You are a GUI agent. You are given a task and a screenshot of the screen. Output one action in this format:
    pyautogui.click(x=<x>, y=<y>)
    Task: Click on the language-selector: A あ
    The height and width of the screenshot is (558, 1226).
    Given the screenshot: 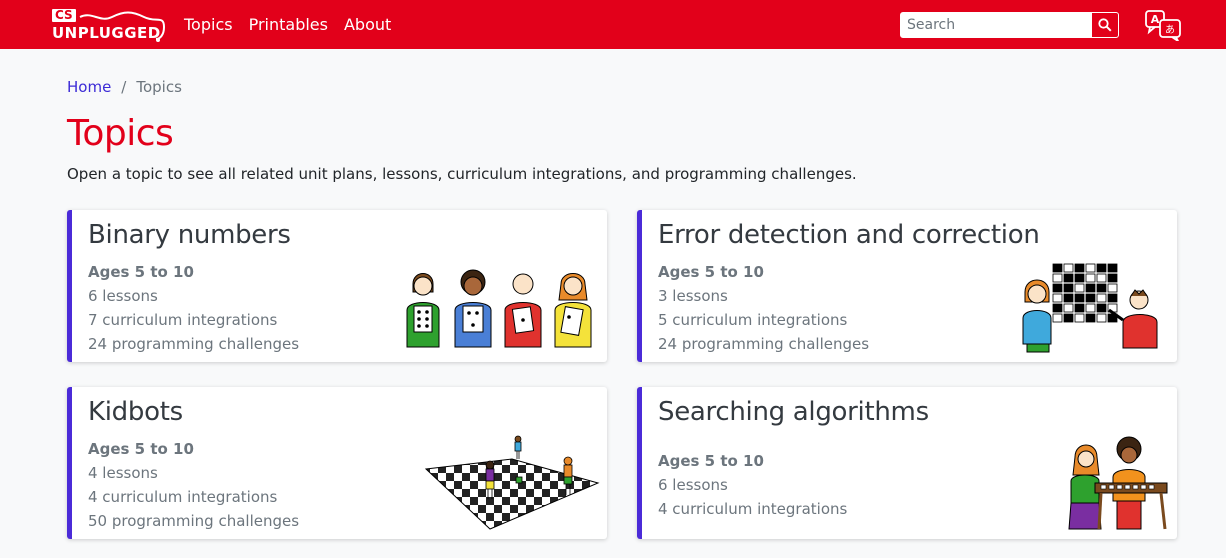 What is the action you would take?
    pyautogui.click(x=1164, y=26)
    